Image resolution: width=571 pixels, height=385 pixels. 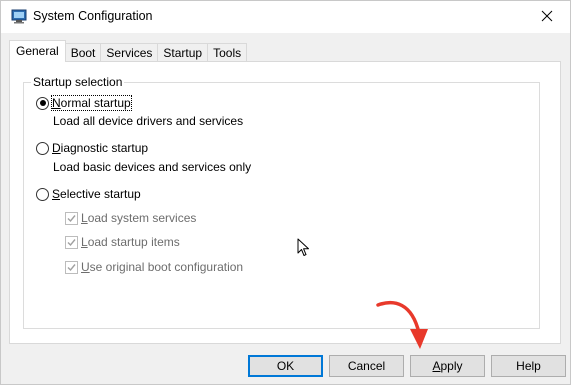 What do you see at coordinates (303, 249) in the screenshot?
I see `mouse-pointer-icon` at bounding box center [303, 249].